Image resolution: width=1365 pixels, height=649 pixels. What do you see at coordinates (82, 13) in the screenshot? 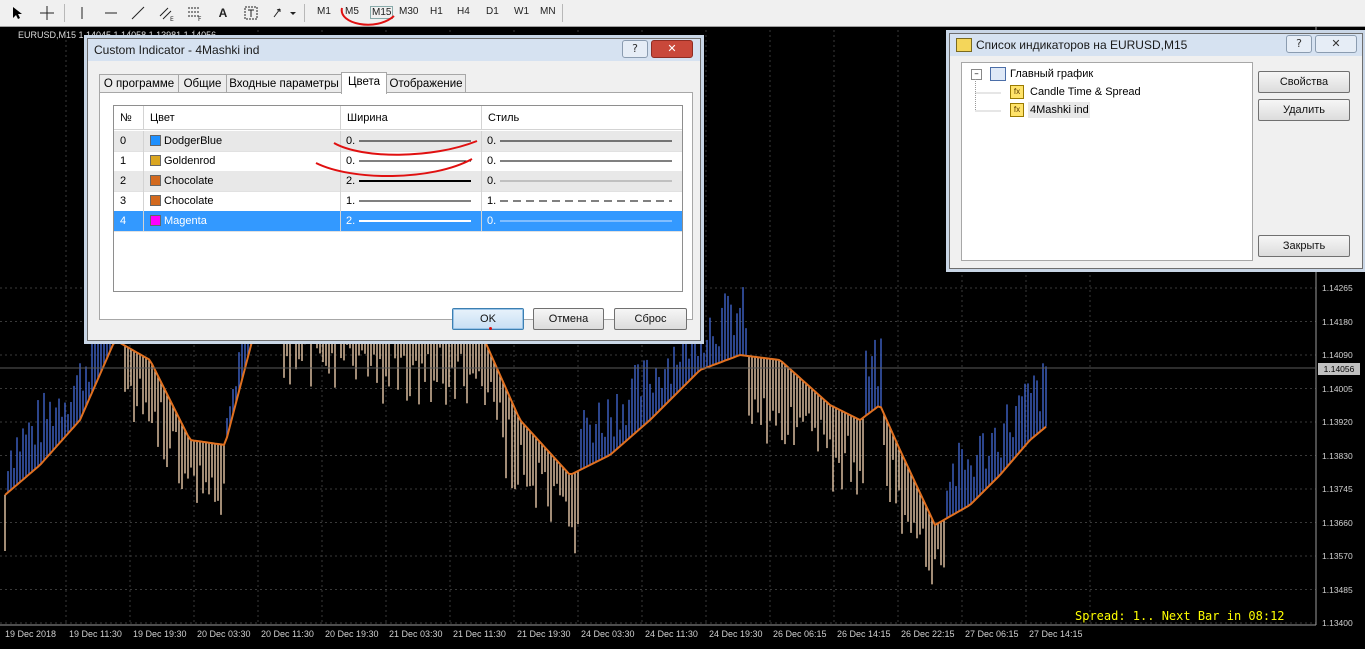
I see `vertical-line-icon` at bounding box center [82, 13].